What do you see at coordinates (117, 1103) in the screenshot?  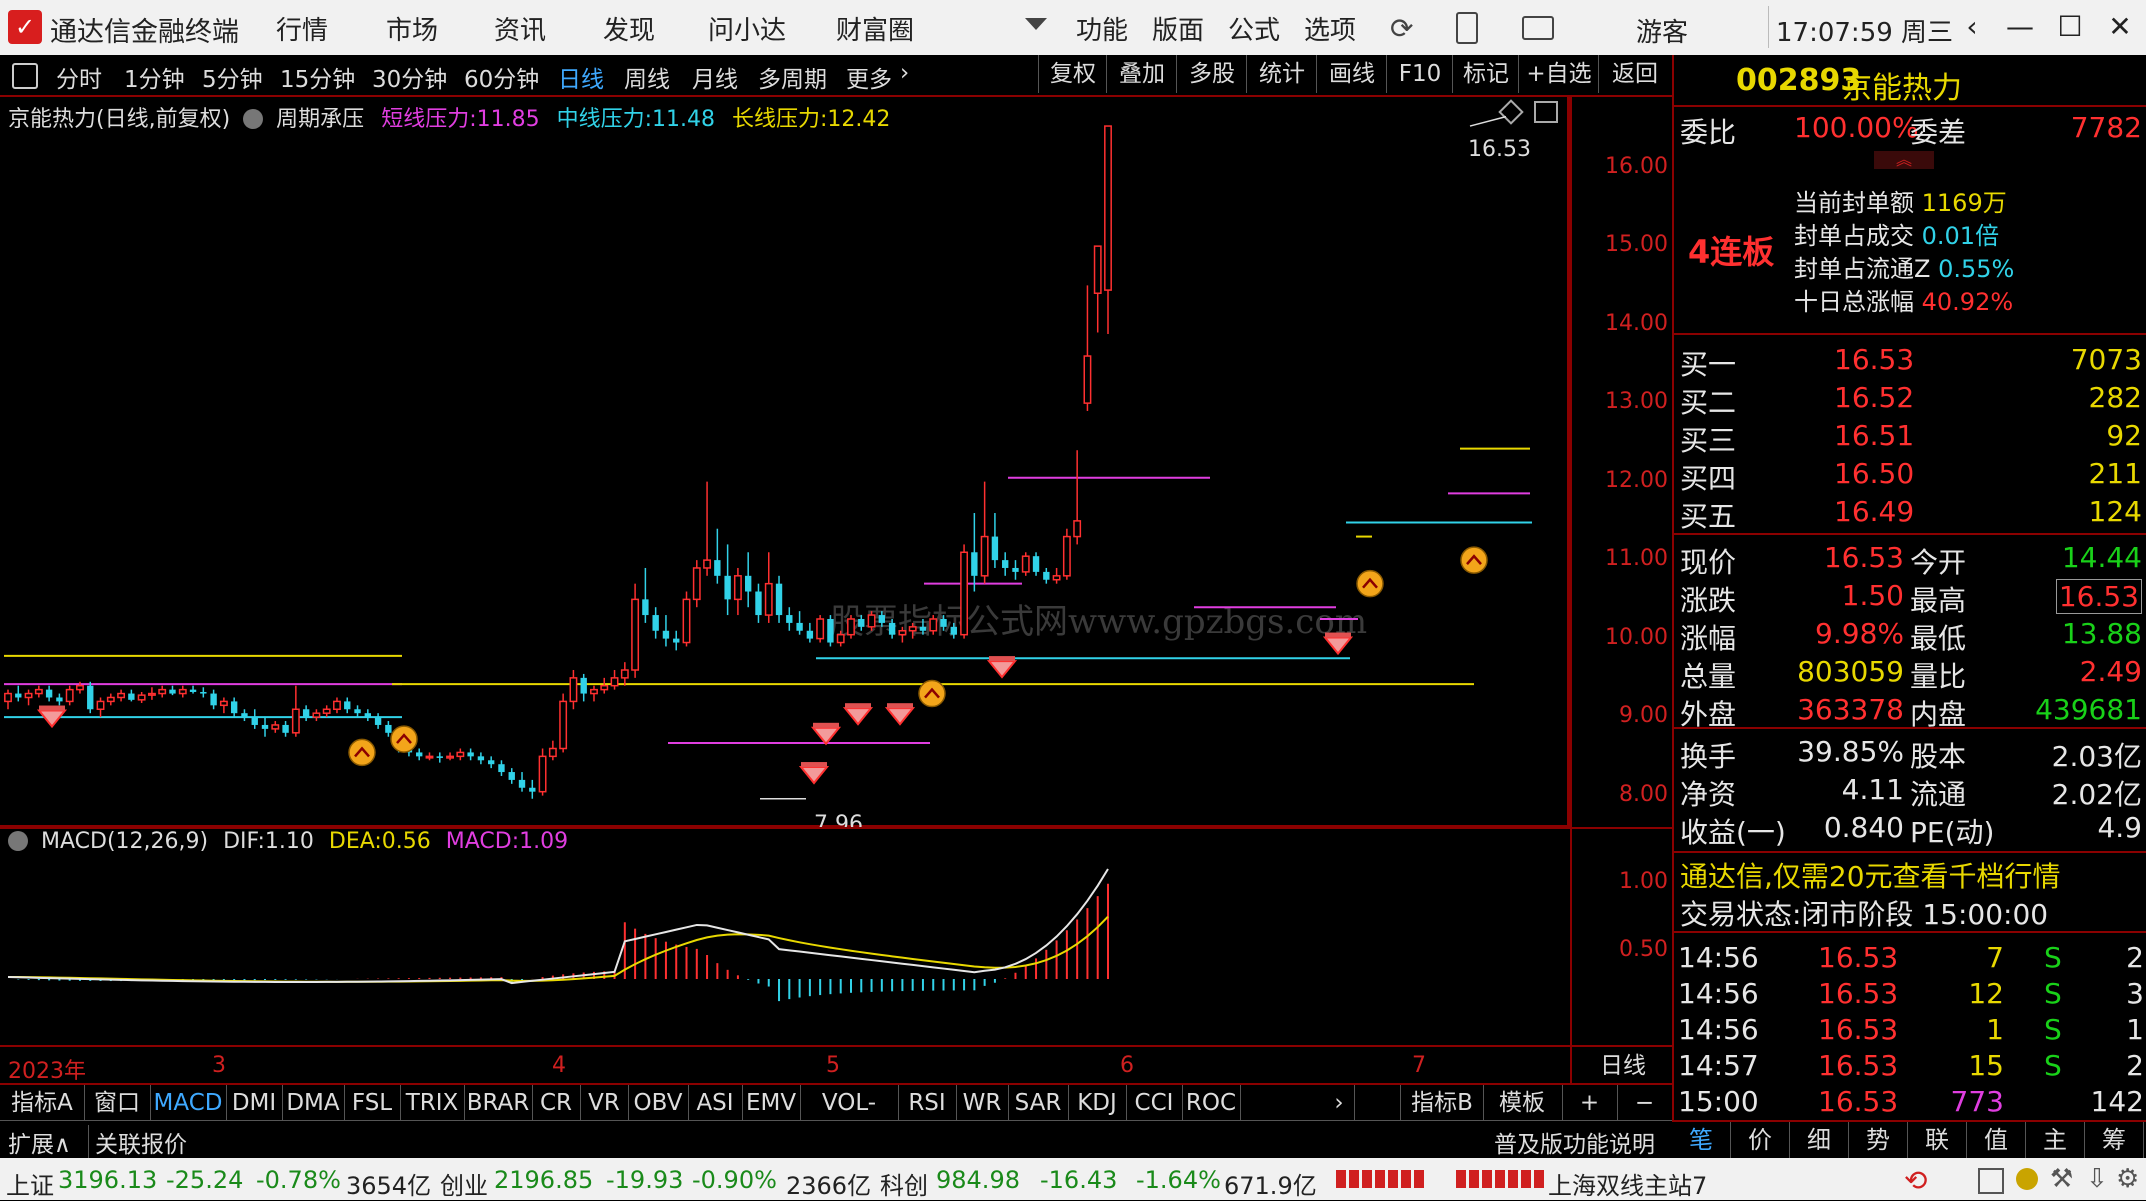 I see `indicator-tab: 窗口` at bounding box center [117, 1103].